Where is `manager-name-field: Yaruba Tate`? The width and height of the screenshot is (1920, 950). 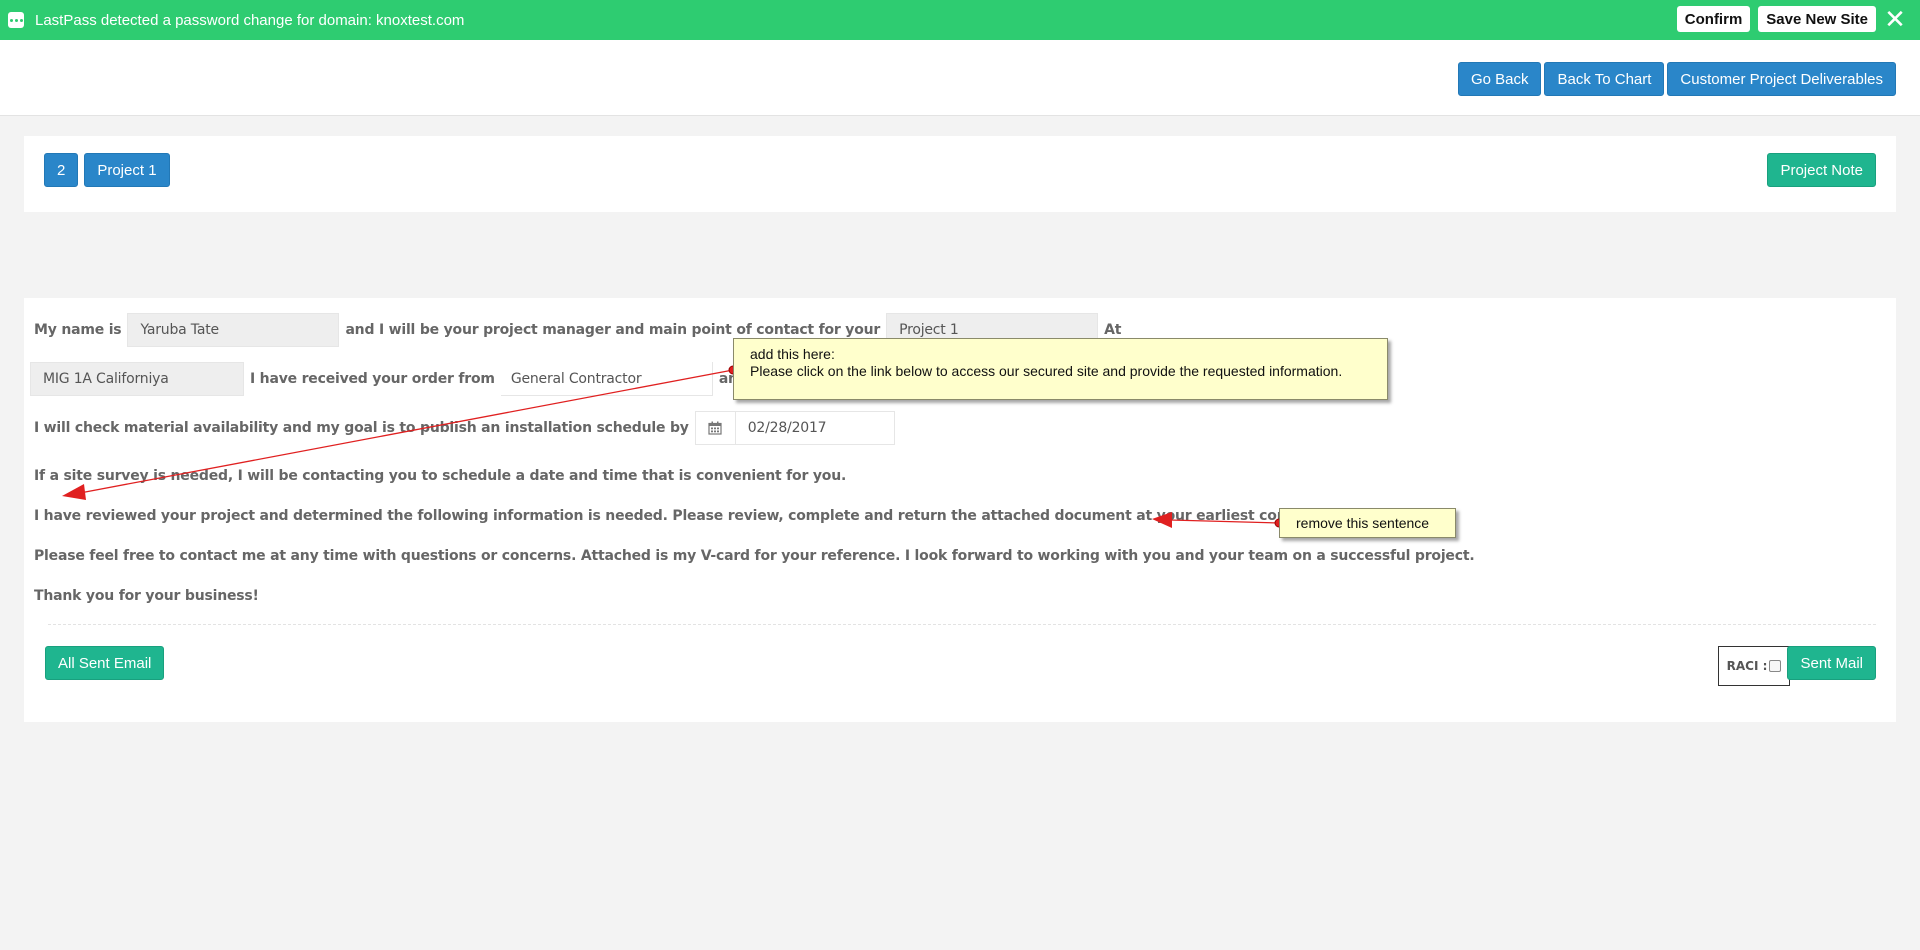
manager-name-field: Yaruba Tate is located at coordinates (233, 330).